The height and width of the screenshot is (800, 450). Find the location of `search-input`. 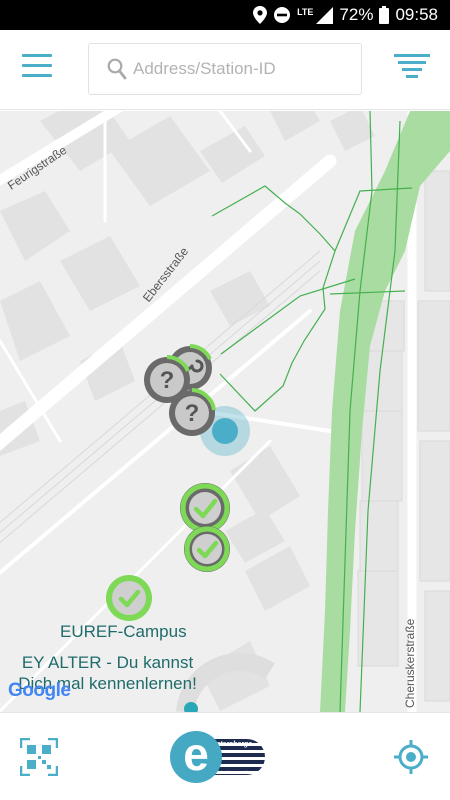

search-input is located at coordinates (243, 69).